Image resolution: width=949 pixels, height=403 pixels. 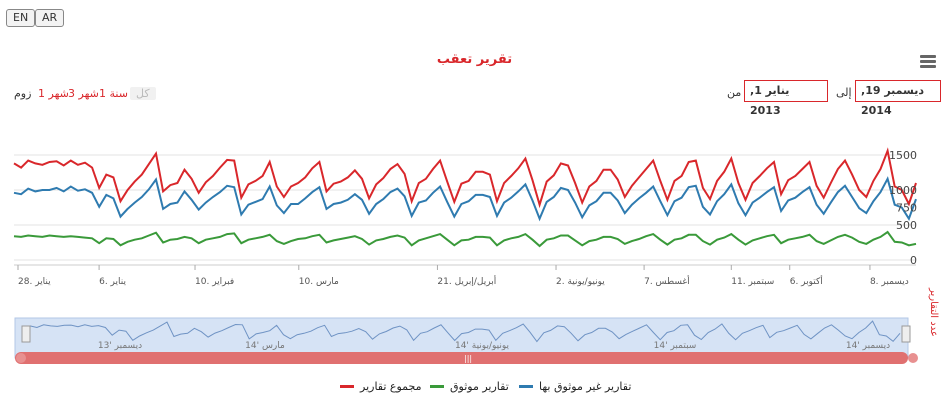 I want to click on legend-item-total: مجموع تقارير, so click(x=381, y=386).